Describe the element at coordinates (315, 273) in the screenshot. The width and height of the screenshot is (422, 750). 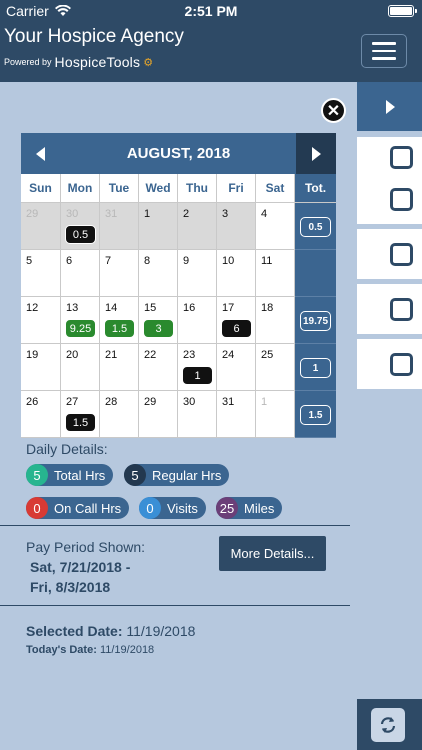
I see `week-total-cell` at that location.